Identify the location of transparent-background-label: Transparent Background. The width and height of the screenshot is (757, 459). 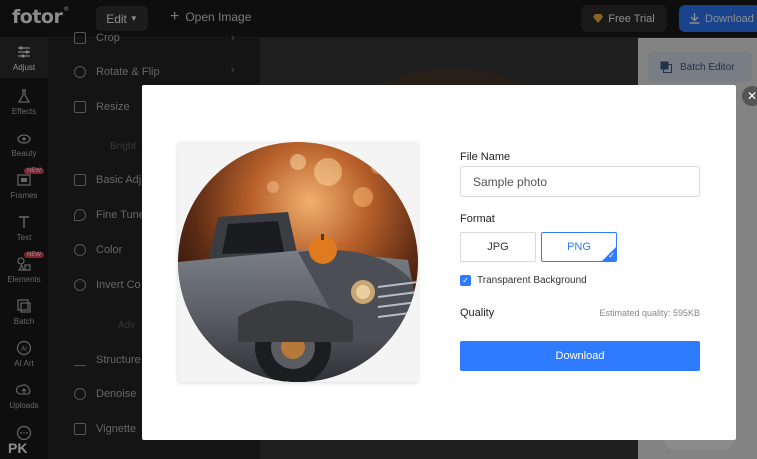
(532, 280).